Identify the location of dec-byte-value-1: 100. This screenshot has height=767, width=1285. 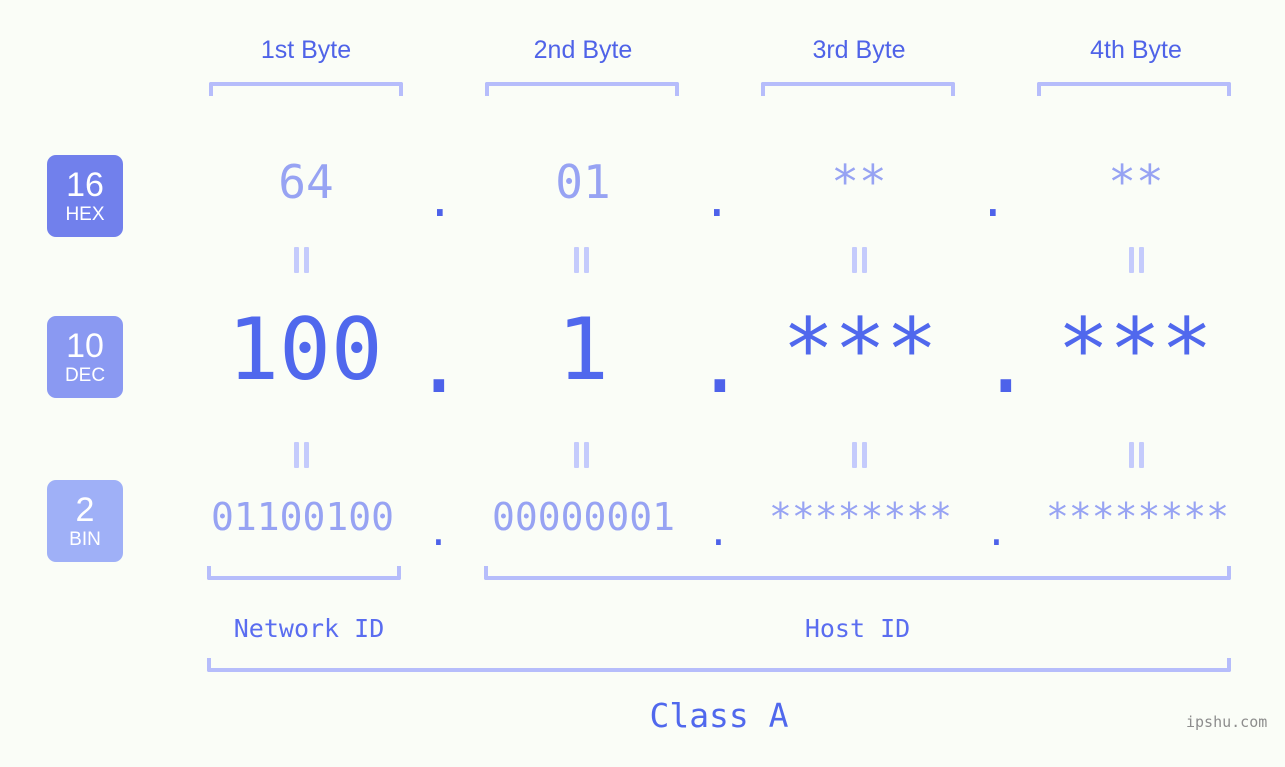
(305, 350).